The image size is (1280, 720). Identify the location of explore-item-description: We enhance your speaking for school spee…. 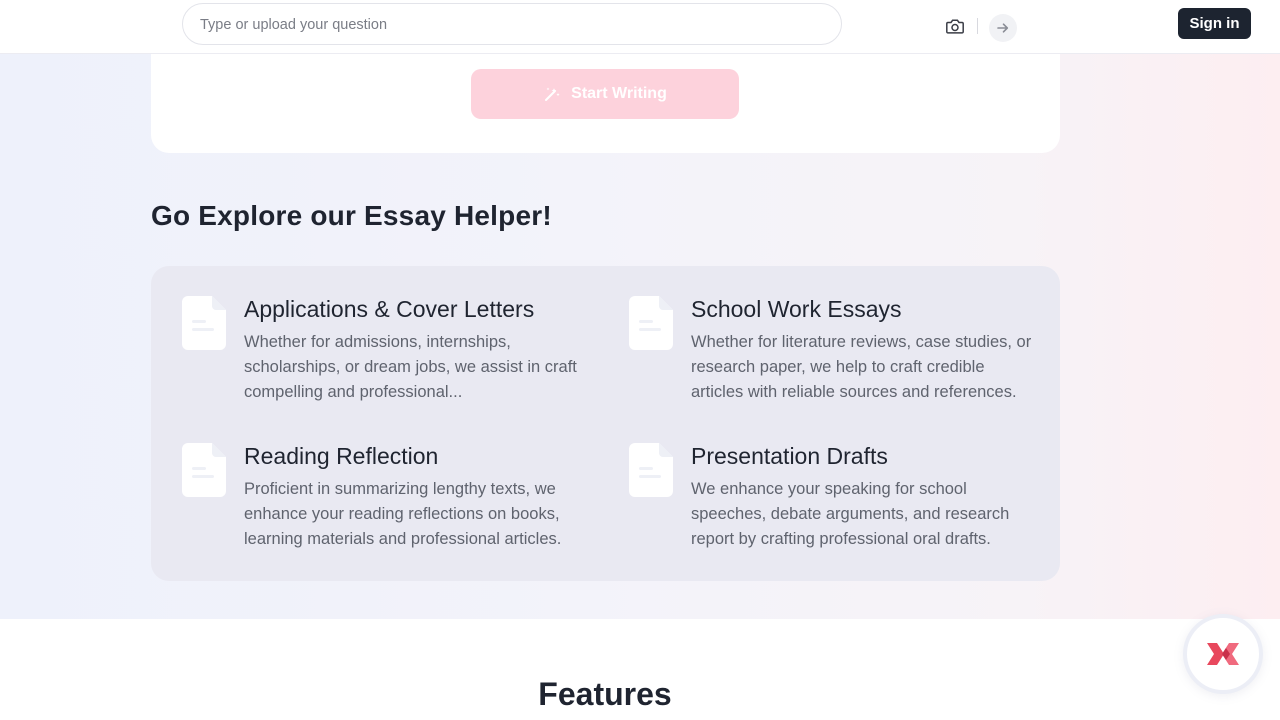
(850, 514).